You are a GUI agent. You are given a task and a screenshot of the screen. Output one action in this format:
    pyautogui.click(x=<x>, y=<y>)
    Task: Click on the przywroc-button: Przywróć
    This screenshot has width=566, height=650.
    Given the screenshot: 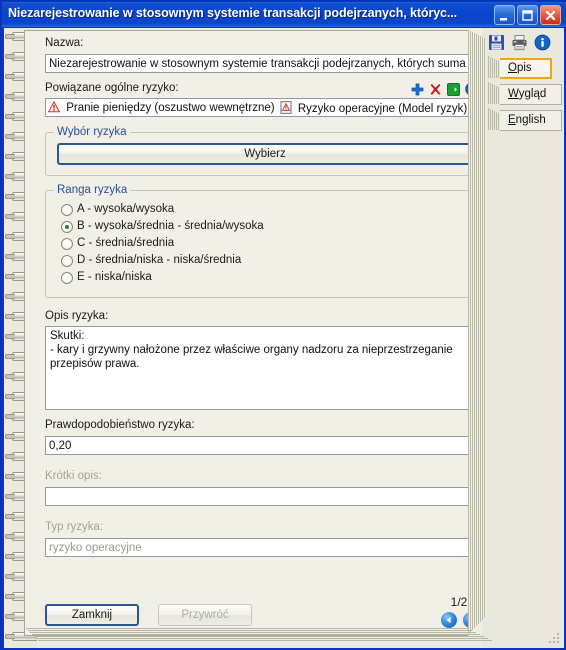 What is the action you would take?
    pyautogui.click(x=205, y=615)
    